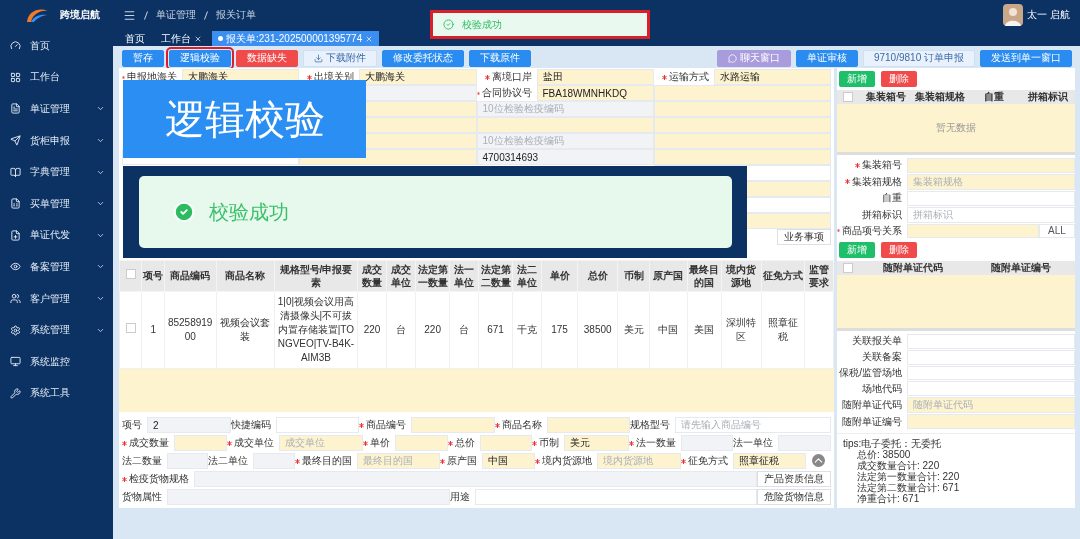 The height and width of the screenshot is (539, 1080). Describe the element at coordinates (595, 77) in the screenshot. I see `input-field: 盐田` at that location.